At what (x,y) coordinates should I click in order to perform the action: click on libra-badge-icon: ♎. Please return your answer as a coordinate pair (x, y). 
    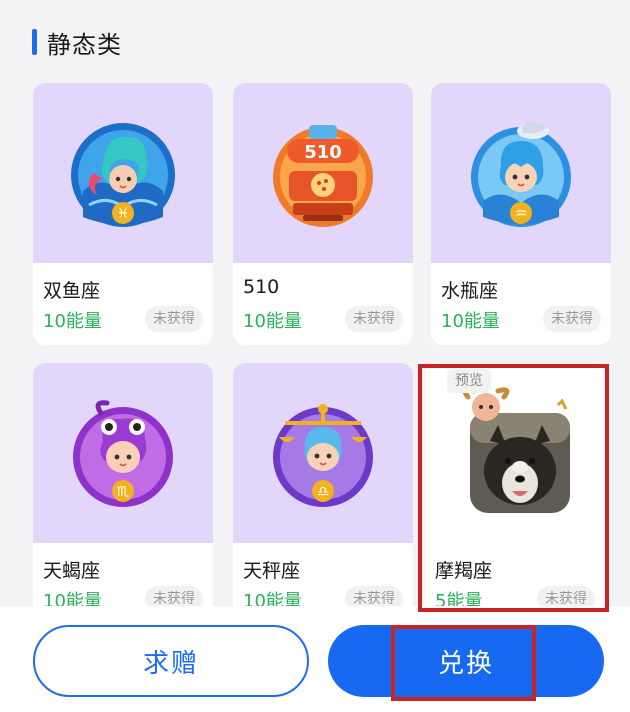
    Looking at the image, I should click on (323, 455).